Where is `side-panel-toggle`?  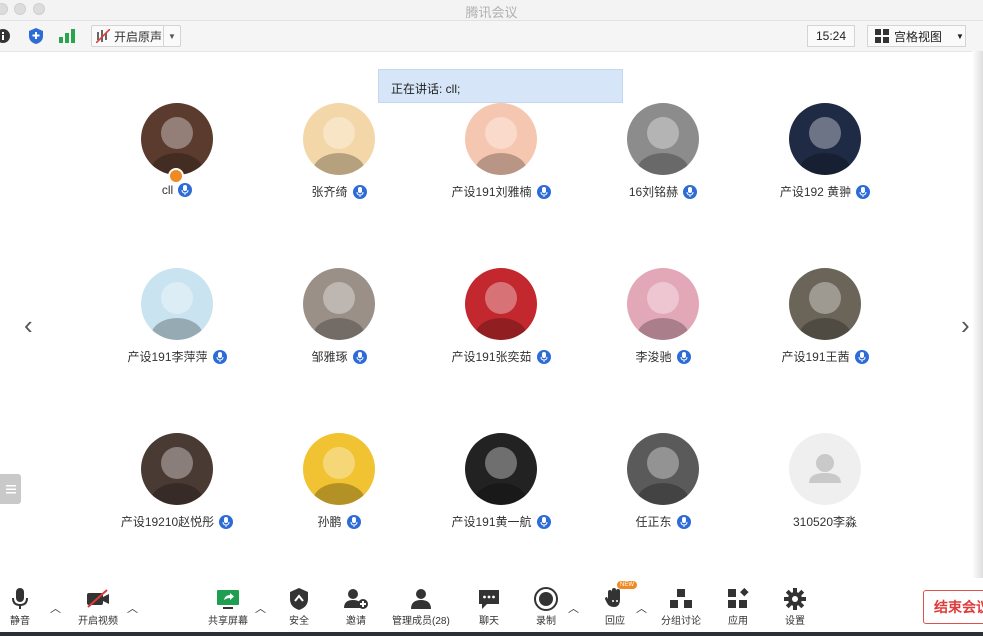 side-panel-toggle is located at coordinates (10, 489).